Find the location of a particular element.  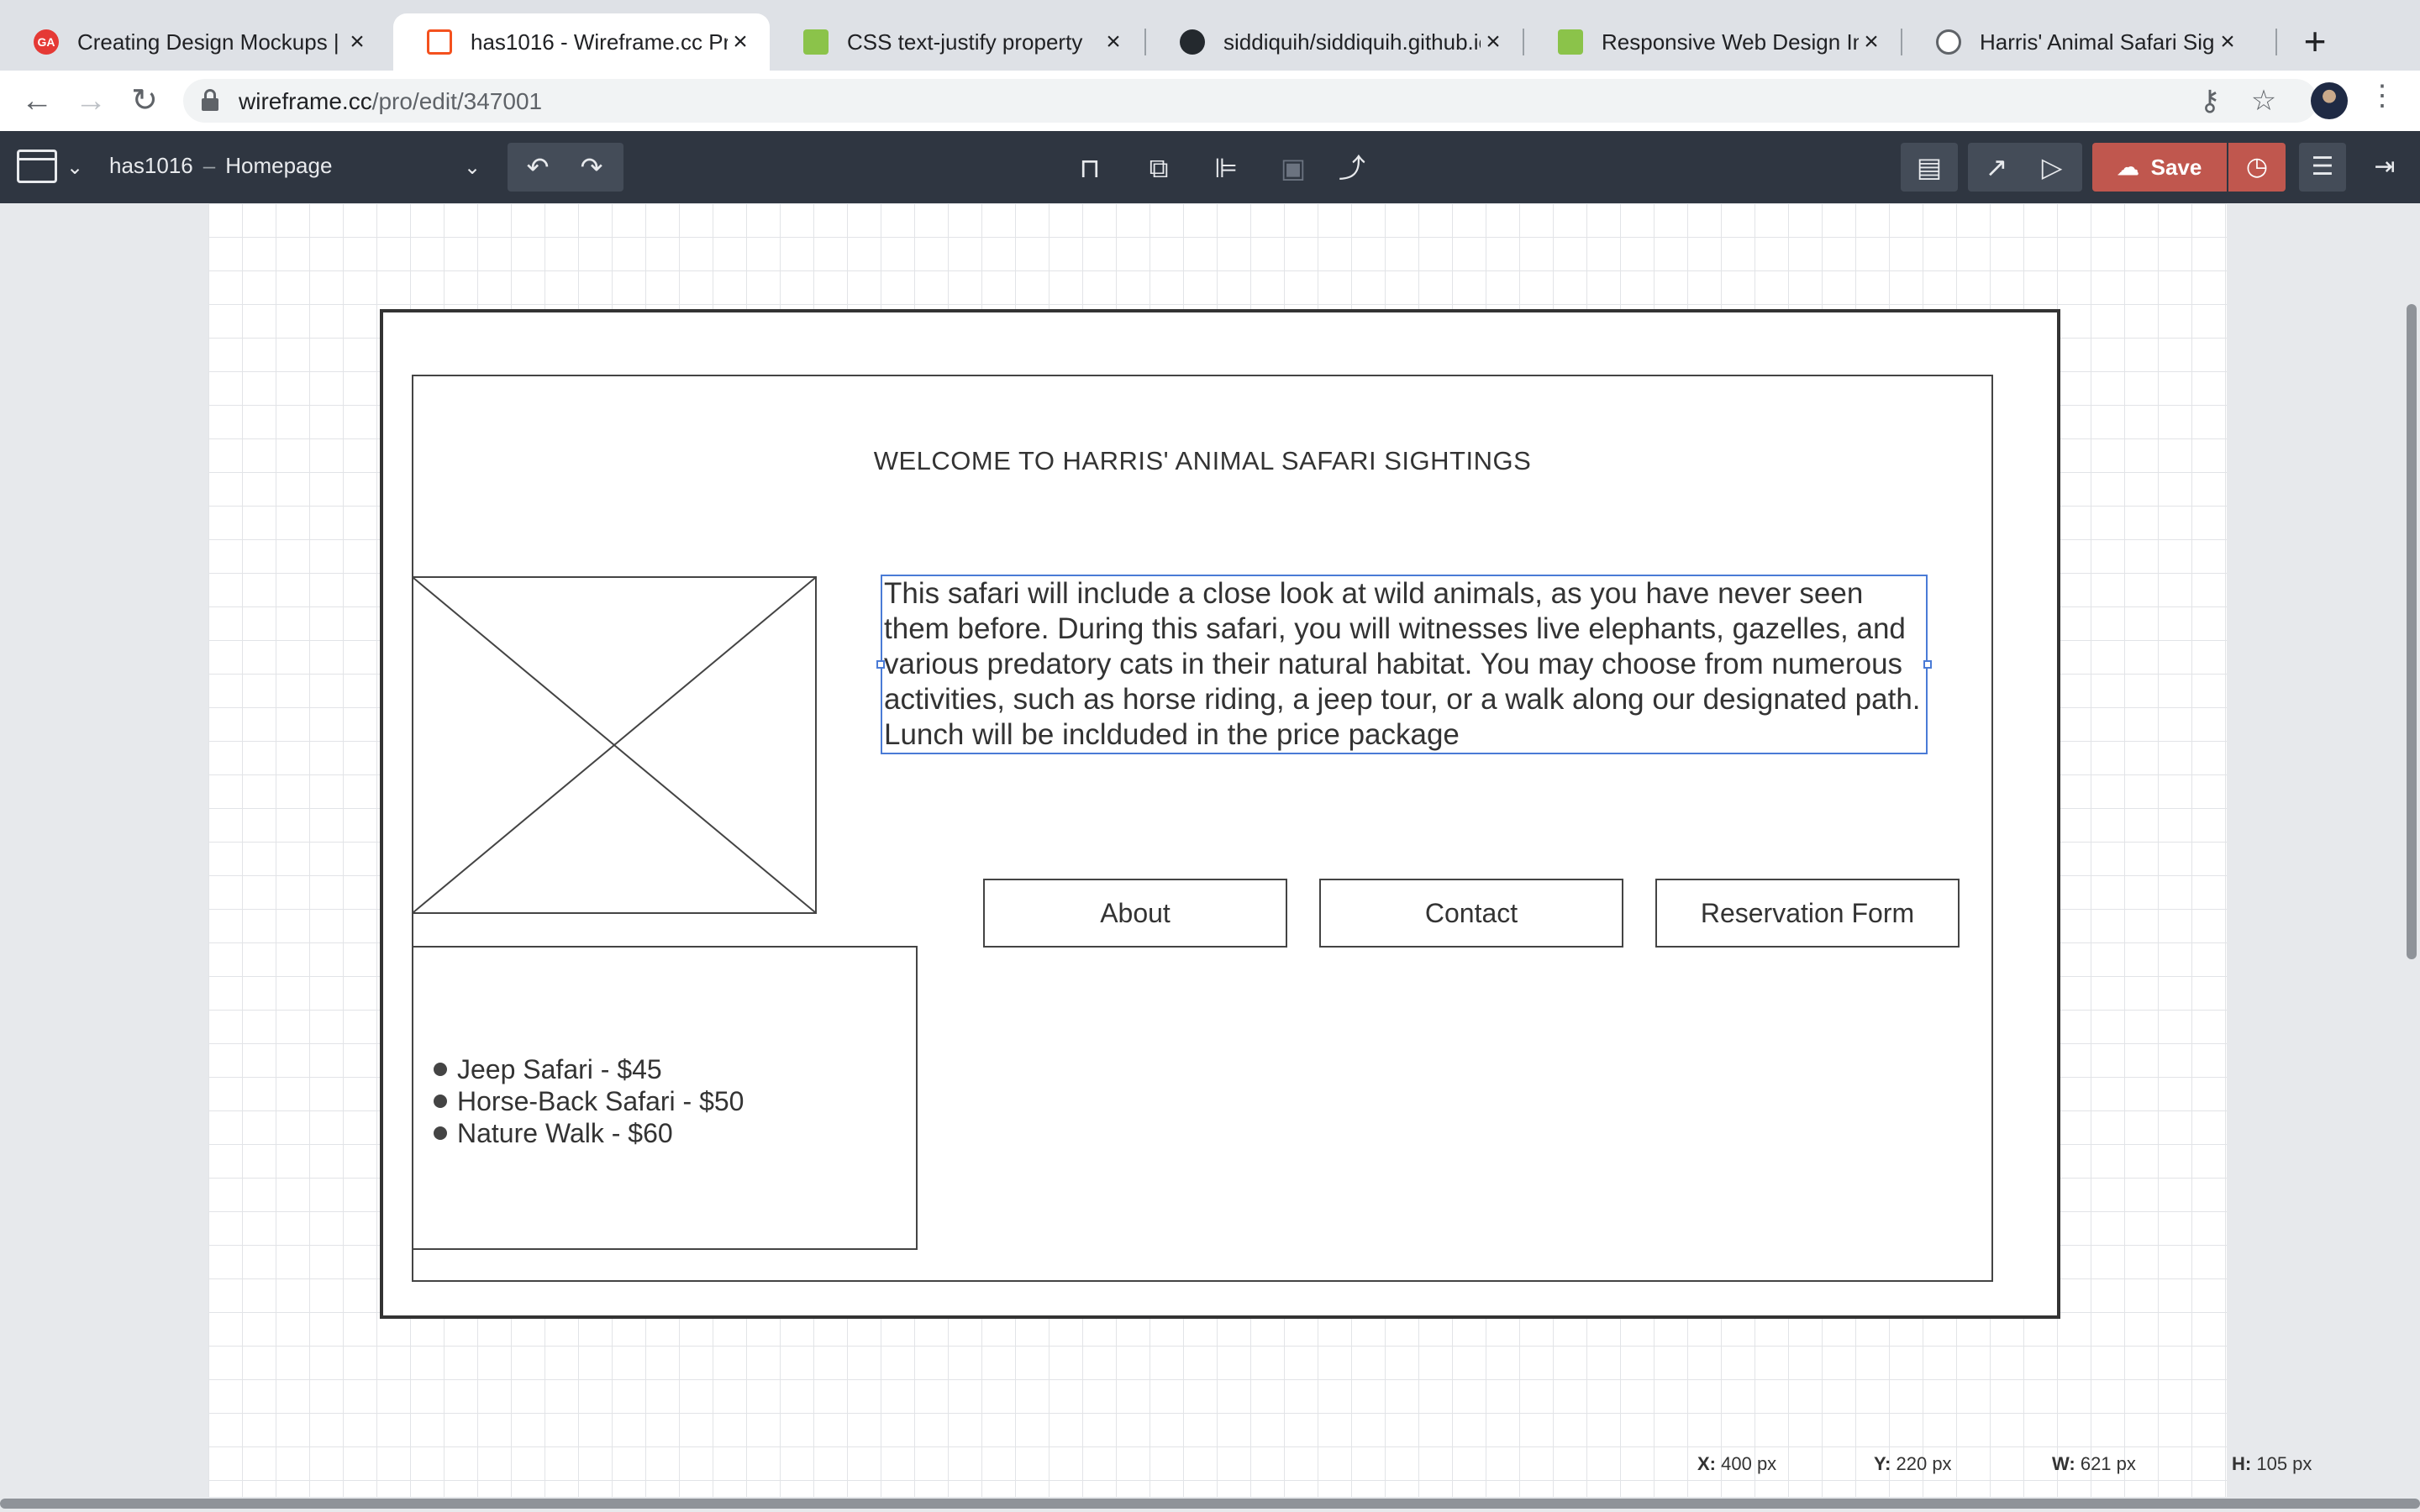

resize-handle-right is located at coordinates (1927, 664).